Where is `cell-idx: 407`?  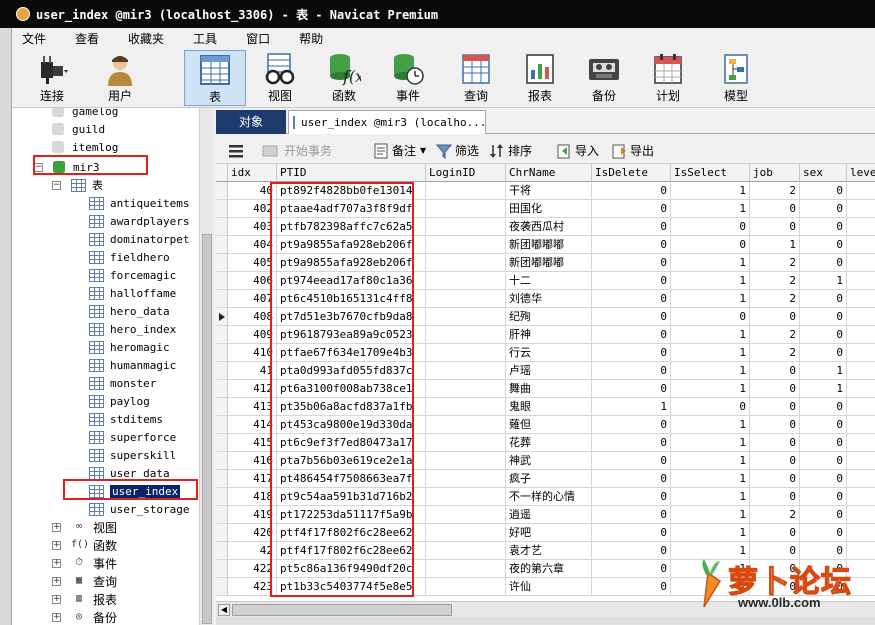 cell-idx: 407 is located at coordinates (252, 299).